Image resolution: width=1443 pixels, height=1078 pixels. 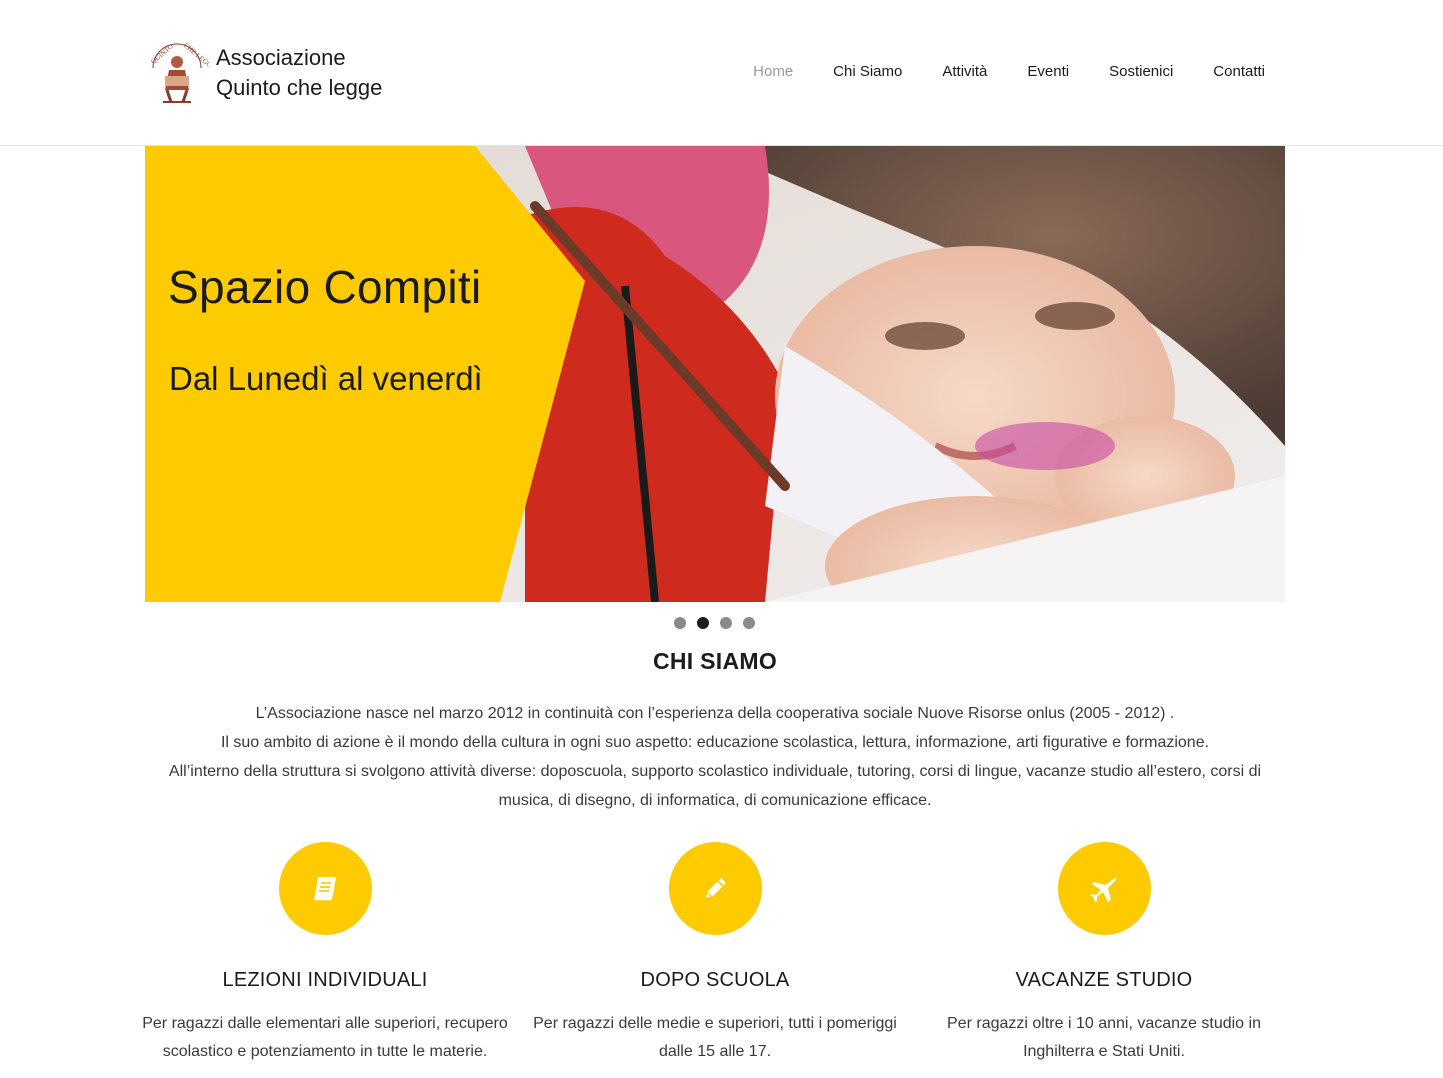 I want to click on feature-title: LEZIONI INDIVIDUALI, so click(x=325, y=980).